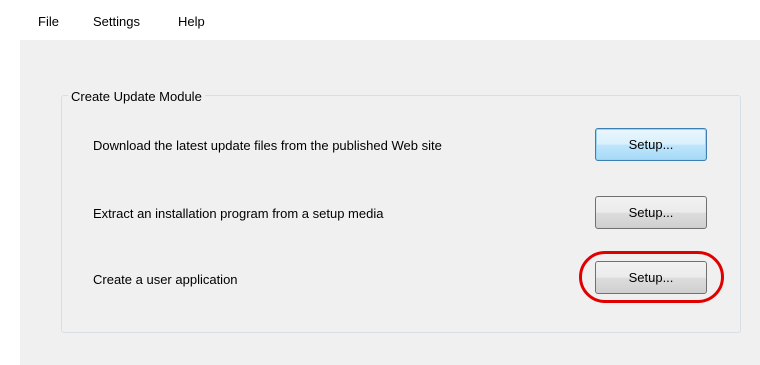 The image size is (760, 365). What do you see at coordinates (191, 21) in the screenshot?
I see `menu-help: Help` at bounding box center [191, 21].